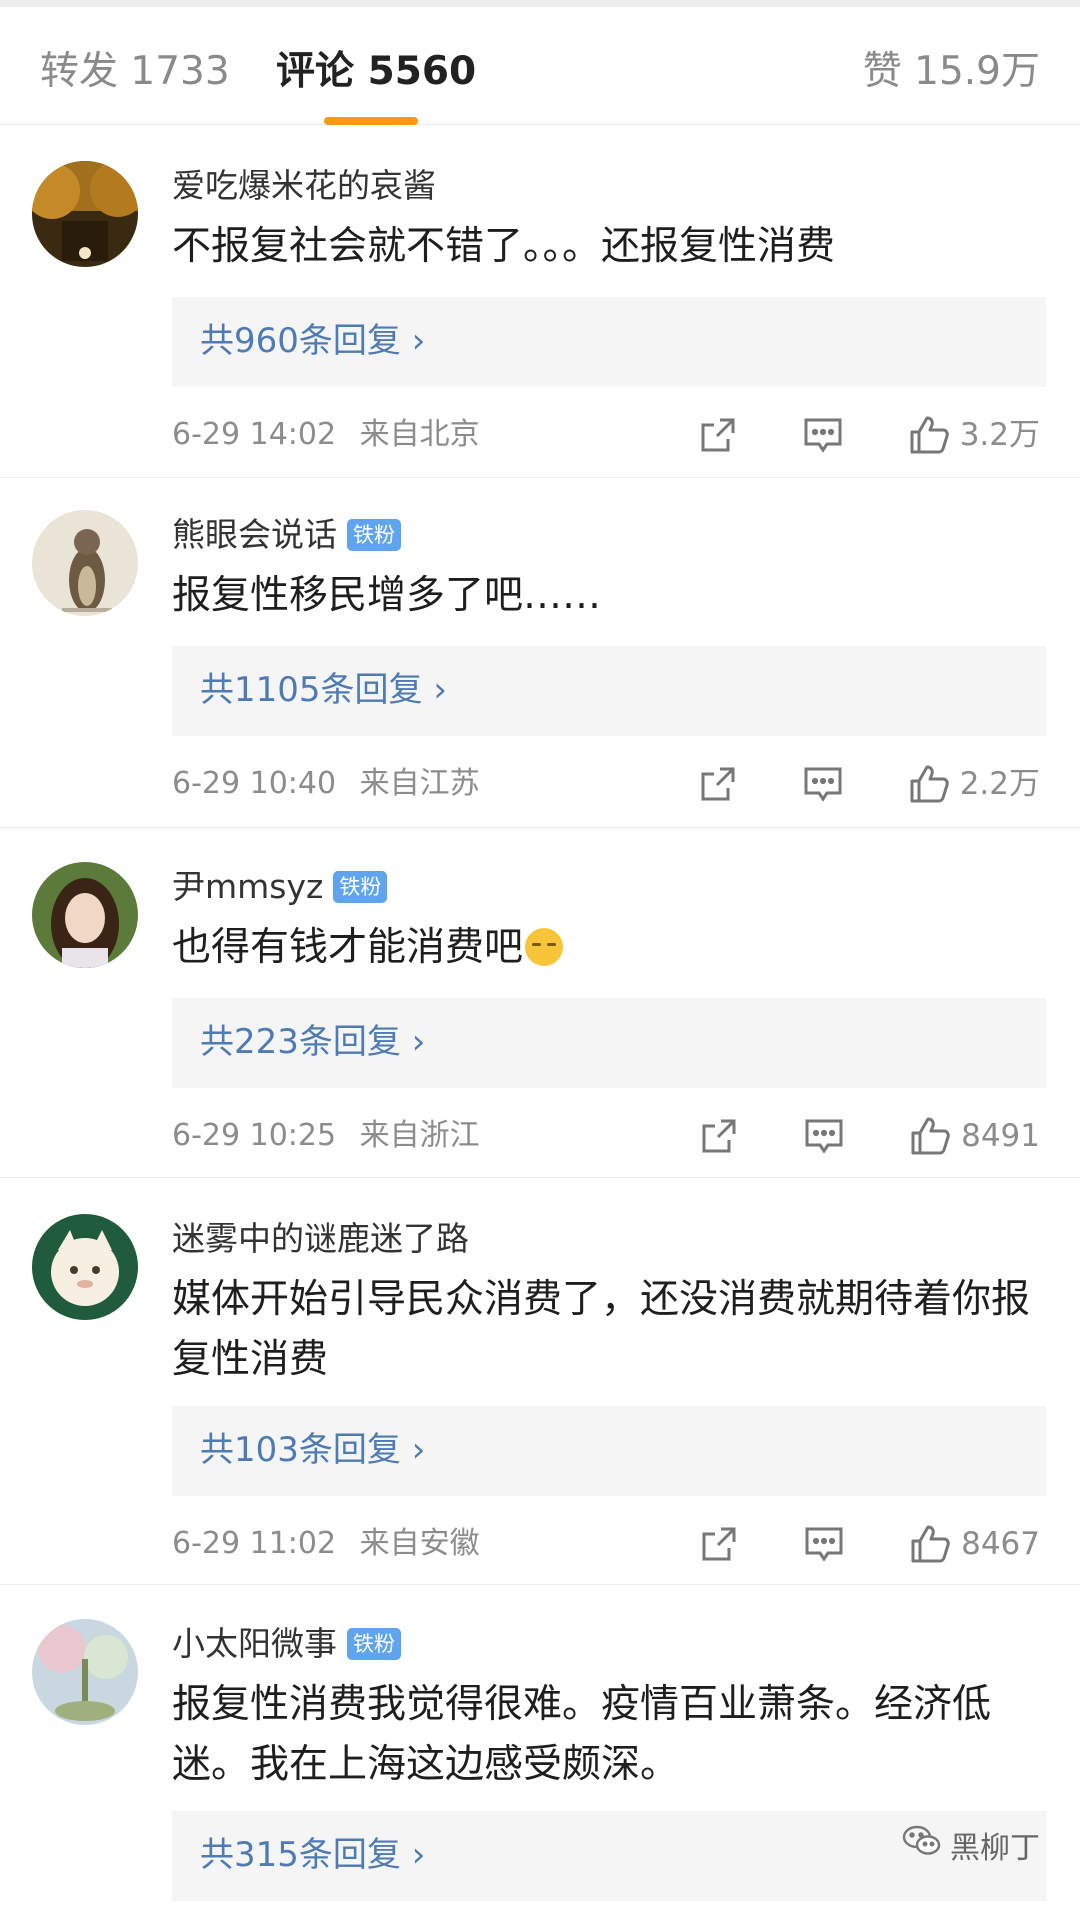 This screenshot has height=1915, width=1080. What do you see at coordinates (504, 246) in the screenshot?
I see `comment-text: 不报复社会就不错了。。。还报复性消费` at bounding box center [504, 246].